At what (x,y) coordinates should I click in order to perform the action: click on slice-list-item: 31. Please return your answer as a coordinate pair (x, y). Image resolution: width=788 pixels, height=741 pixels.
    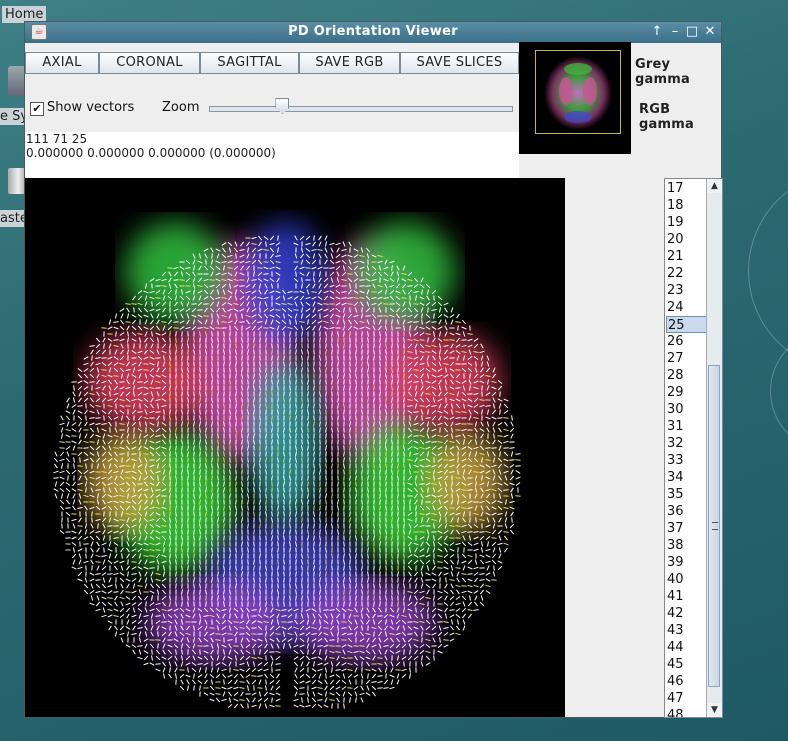
    Looking at the image, I should click on (687, 426).